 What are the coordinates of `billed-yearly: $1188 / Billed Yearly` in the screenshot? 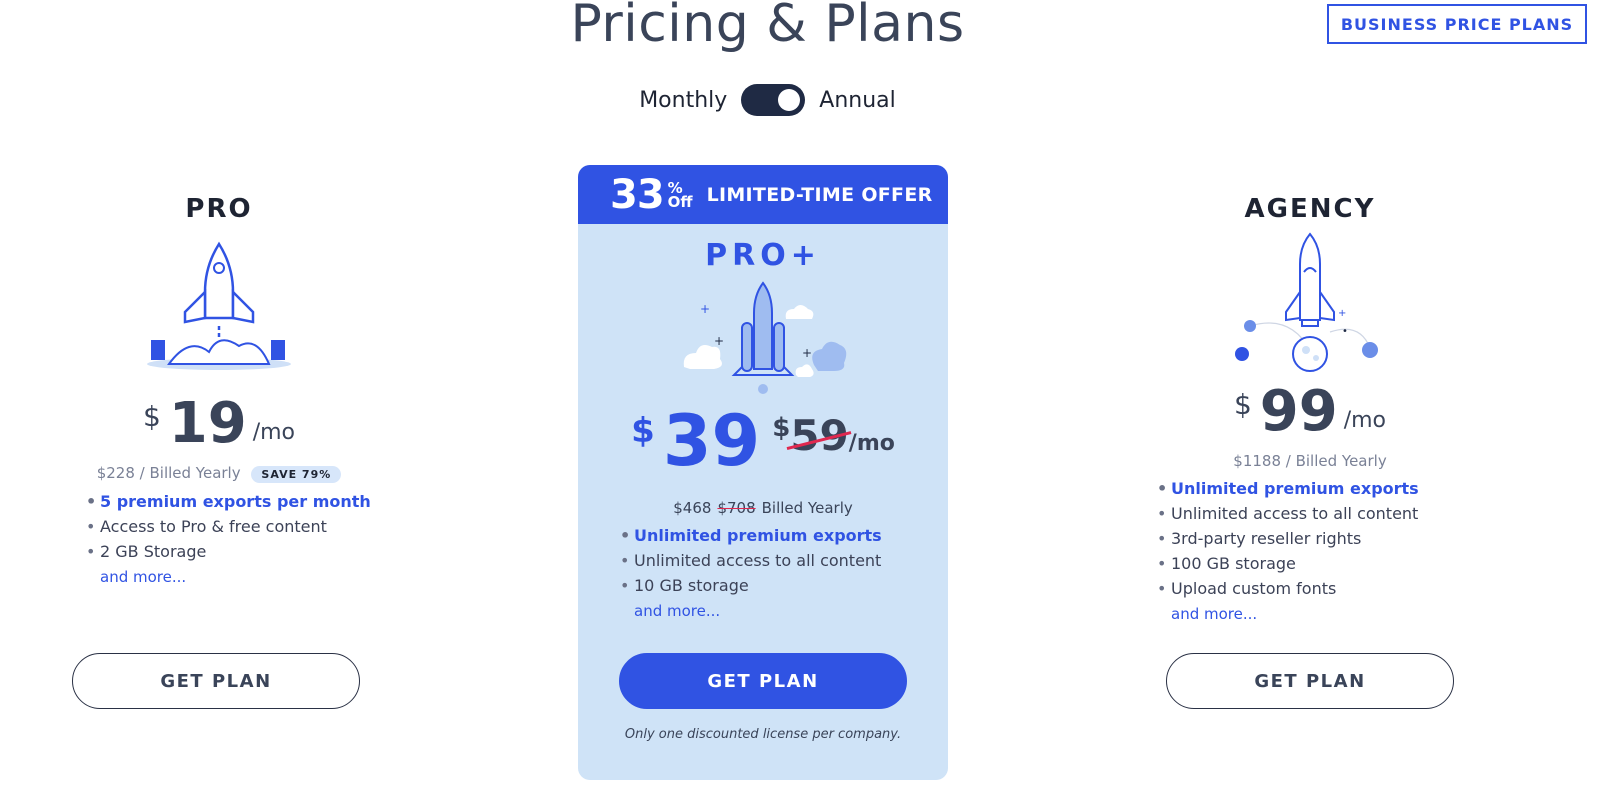 It's located at (1310, 461).